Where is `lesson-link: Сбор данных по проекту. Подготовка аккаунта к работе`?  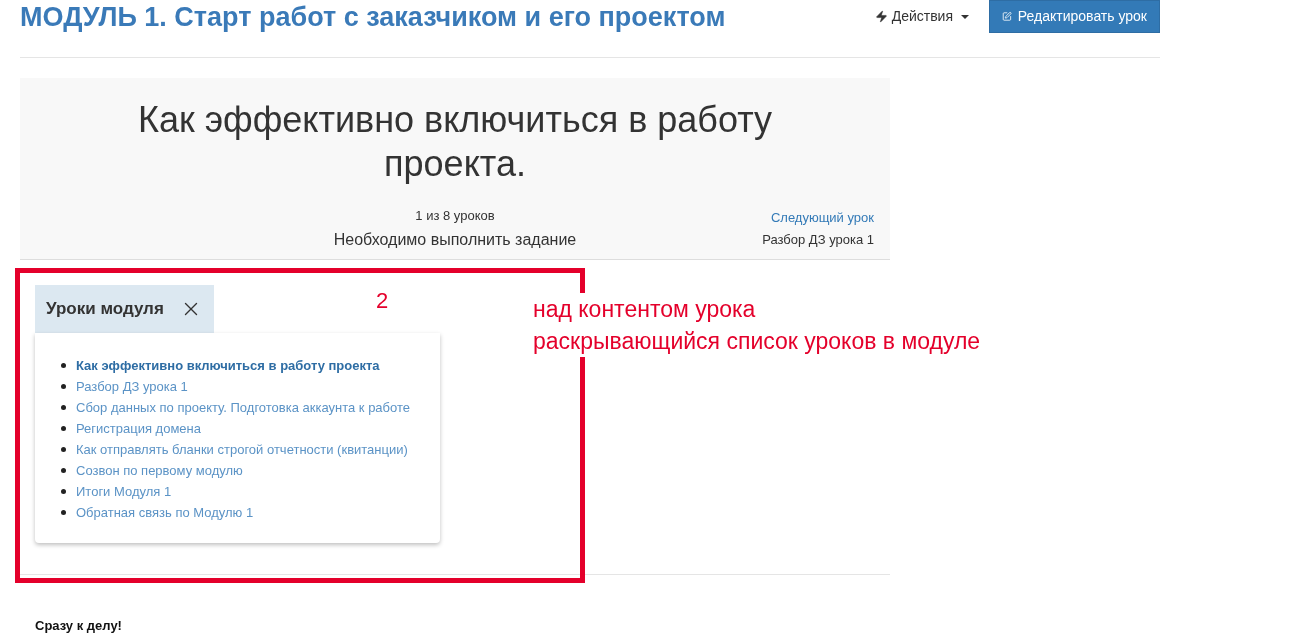 lesson-link: Сбор данных по проекту. Подготовка аккаунта к работе is located at coordinates (243, 407).